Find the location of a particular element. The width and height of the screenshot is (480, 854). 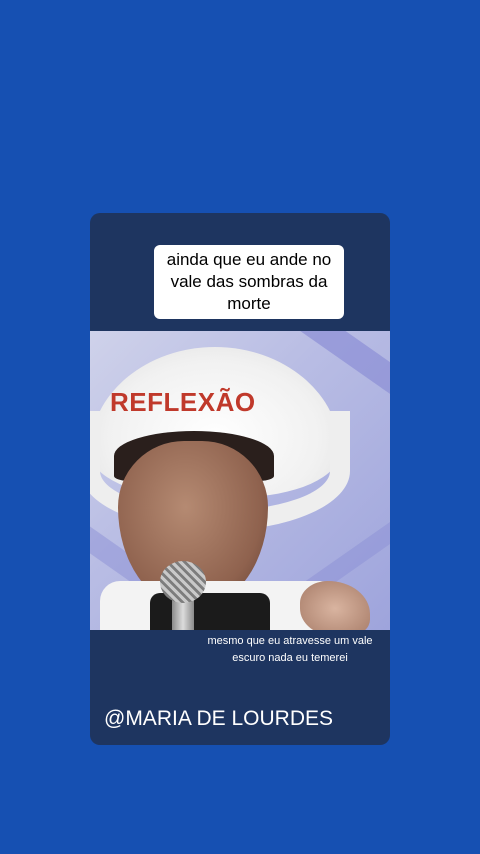

hand is located at coordinates (335, 605).